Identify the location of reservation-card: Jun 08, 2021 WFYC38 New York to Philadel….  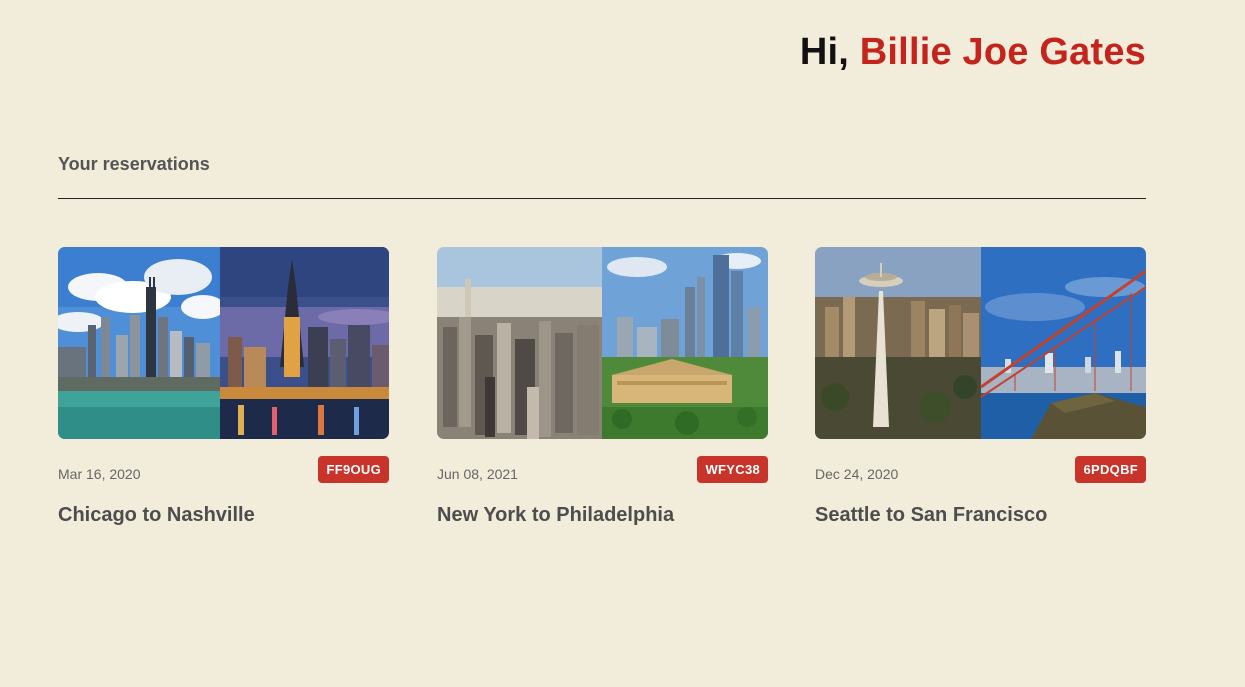
(602, 387).